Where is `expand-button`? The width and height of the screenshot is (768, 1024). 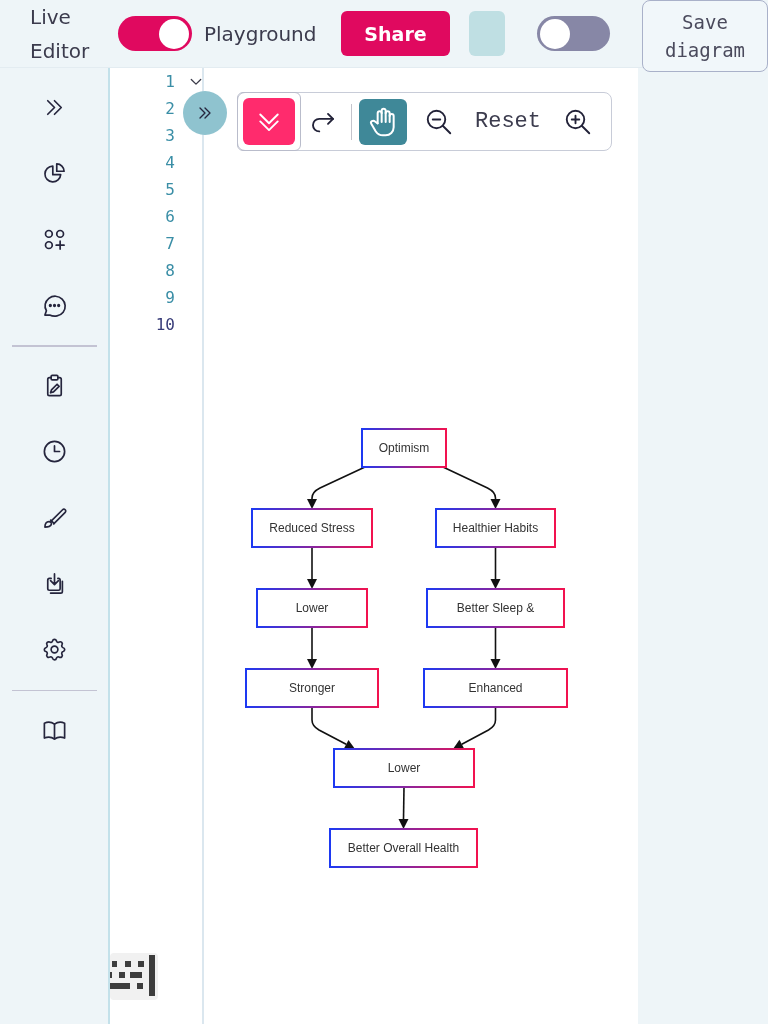
expand-button is located at coordinates (205, 113).